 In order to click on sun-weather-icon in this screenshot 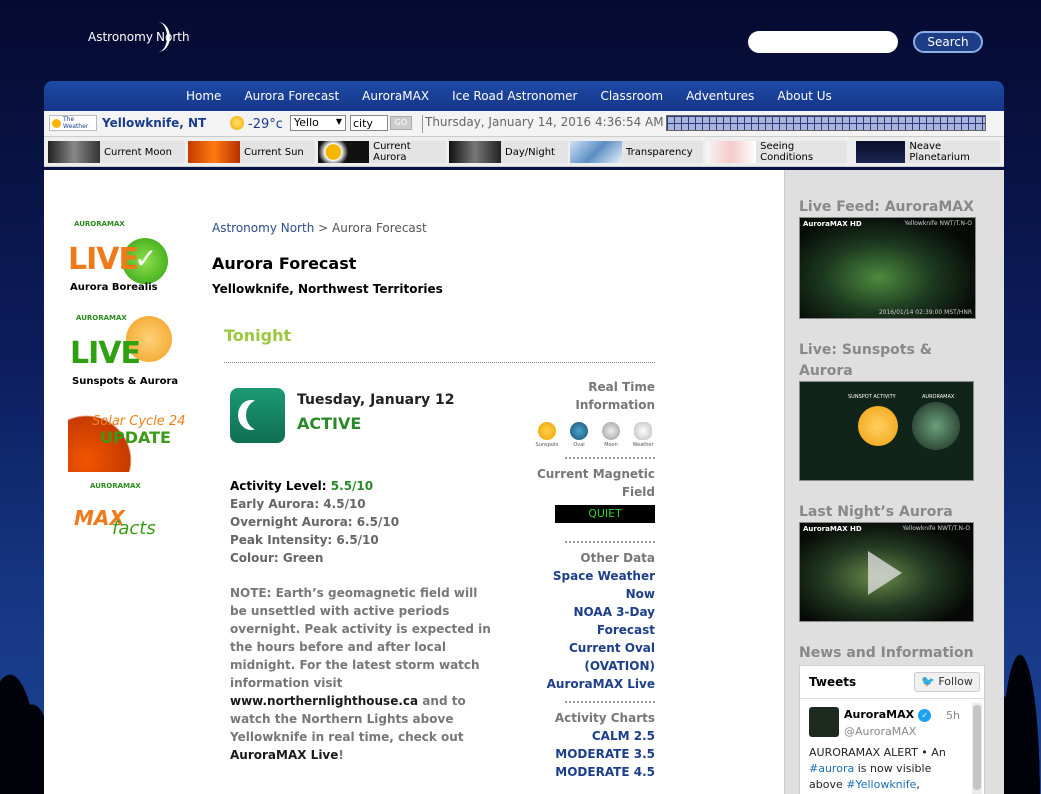, I will do `click(237, 123)`.